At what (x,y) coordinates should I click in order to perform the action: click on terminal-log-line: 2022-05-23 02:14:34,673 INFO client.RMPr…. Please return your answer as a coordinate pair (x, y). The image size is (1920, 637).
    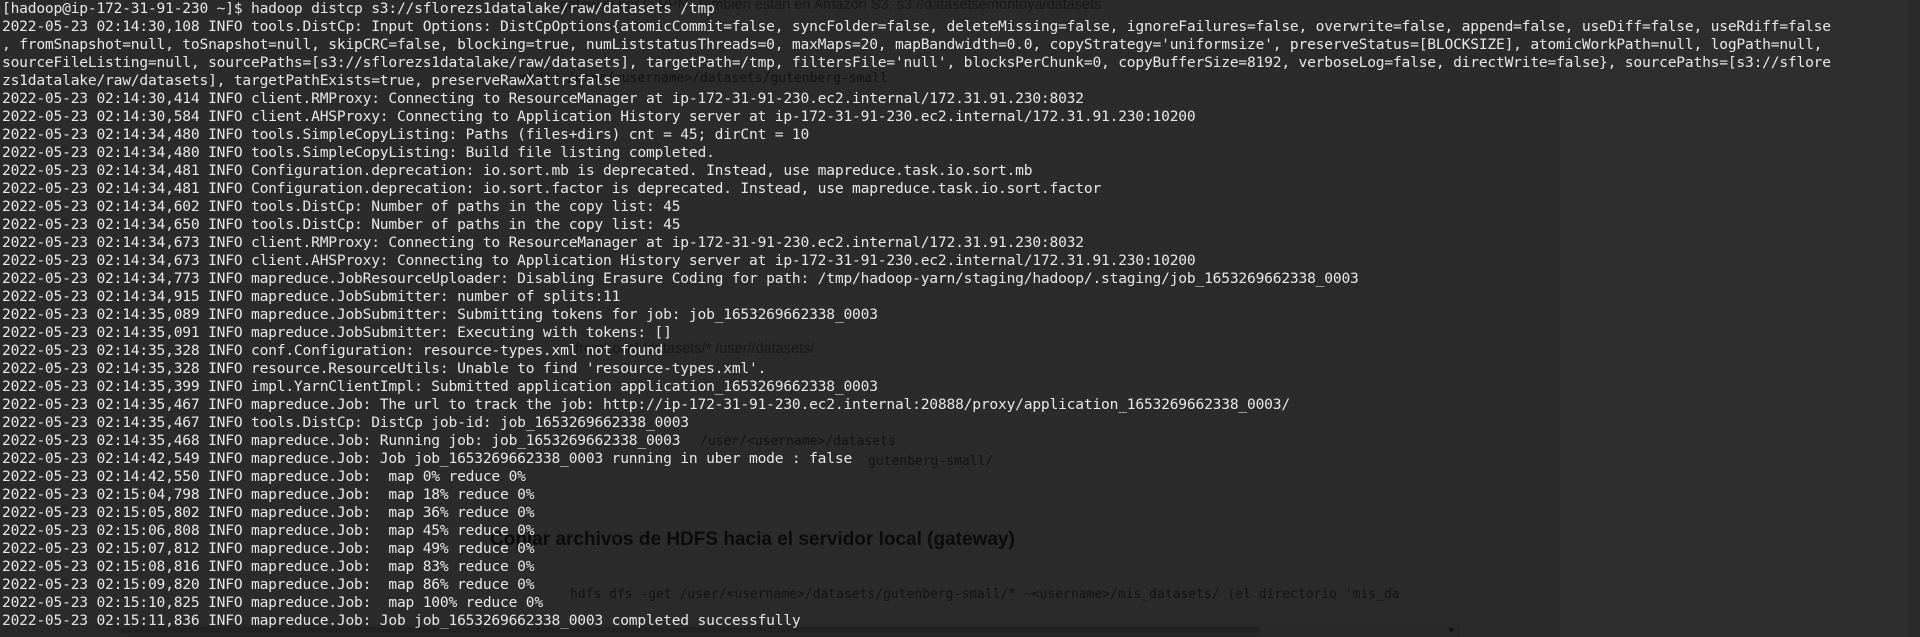
    Looking at the image, I should click on (543, 242).